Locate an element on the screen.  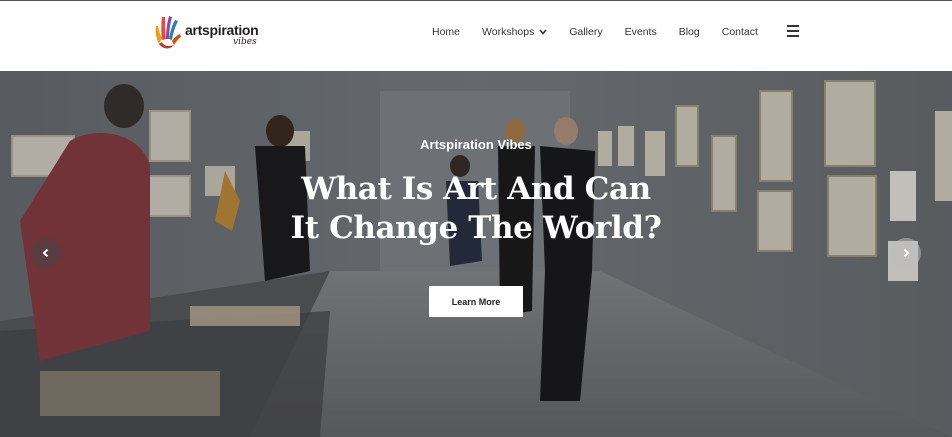
nav-workshops-label: Workshops is located at coordinates (508, 32).